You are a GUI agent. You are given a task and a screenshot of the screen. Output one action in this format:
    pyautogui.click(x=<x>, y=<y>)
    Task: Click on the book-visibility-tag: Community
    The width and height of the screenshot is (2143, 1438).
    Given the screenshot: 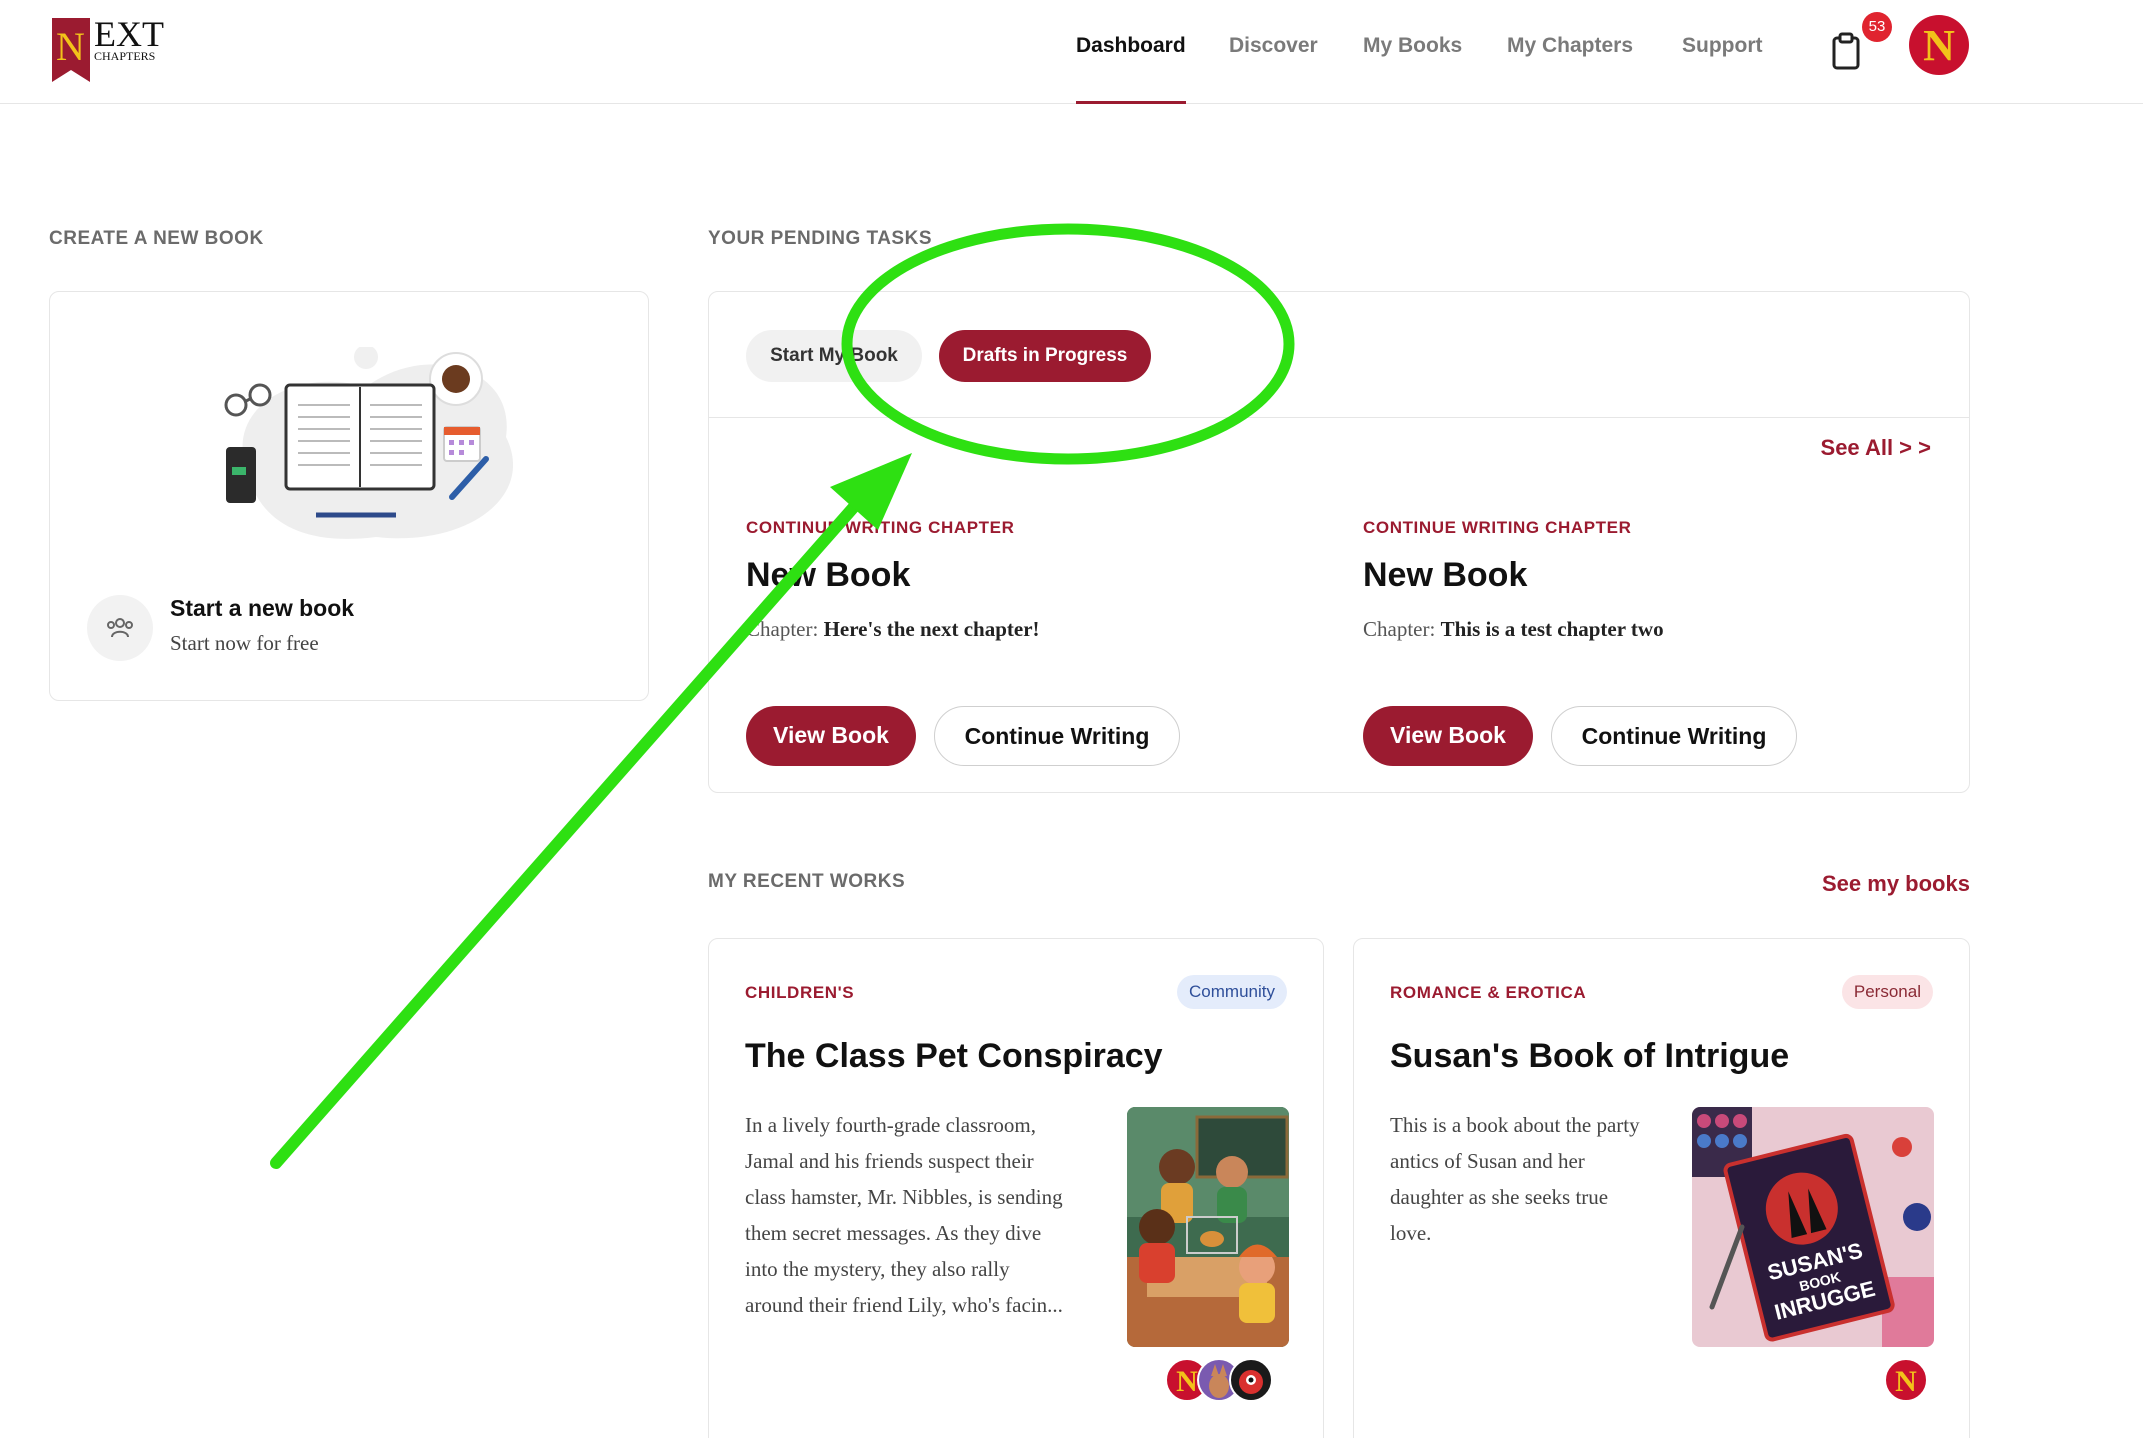 What is the action you would take?
    pyautogui.click(x=1232, y=992)
    